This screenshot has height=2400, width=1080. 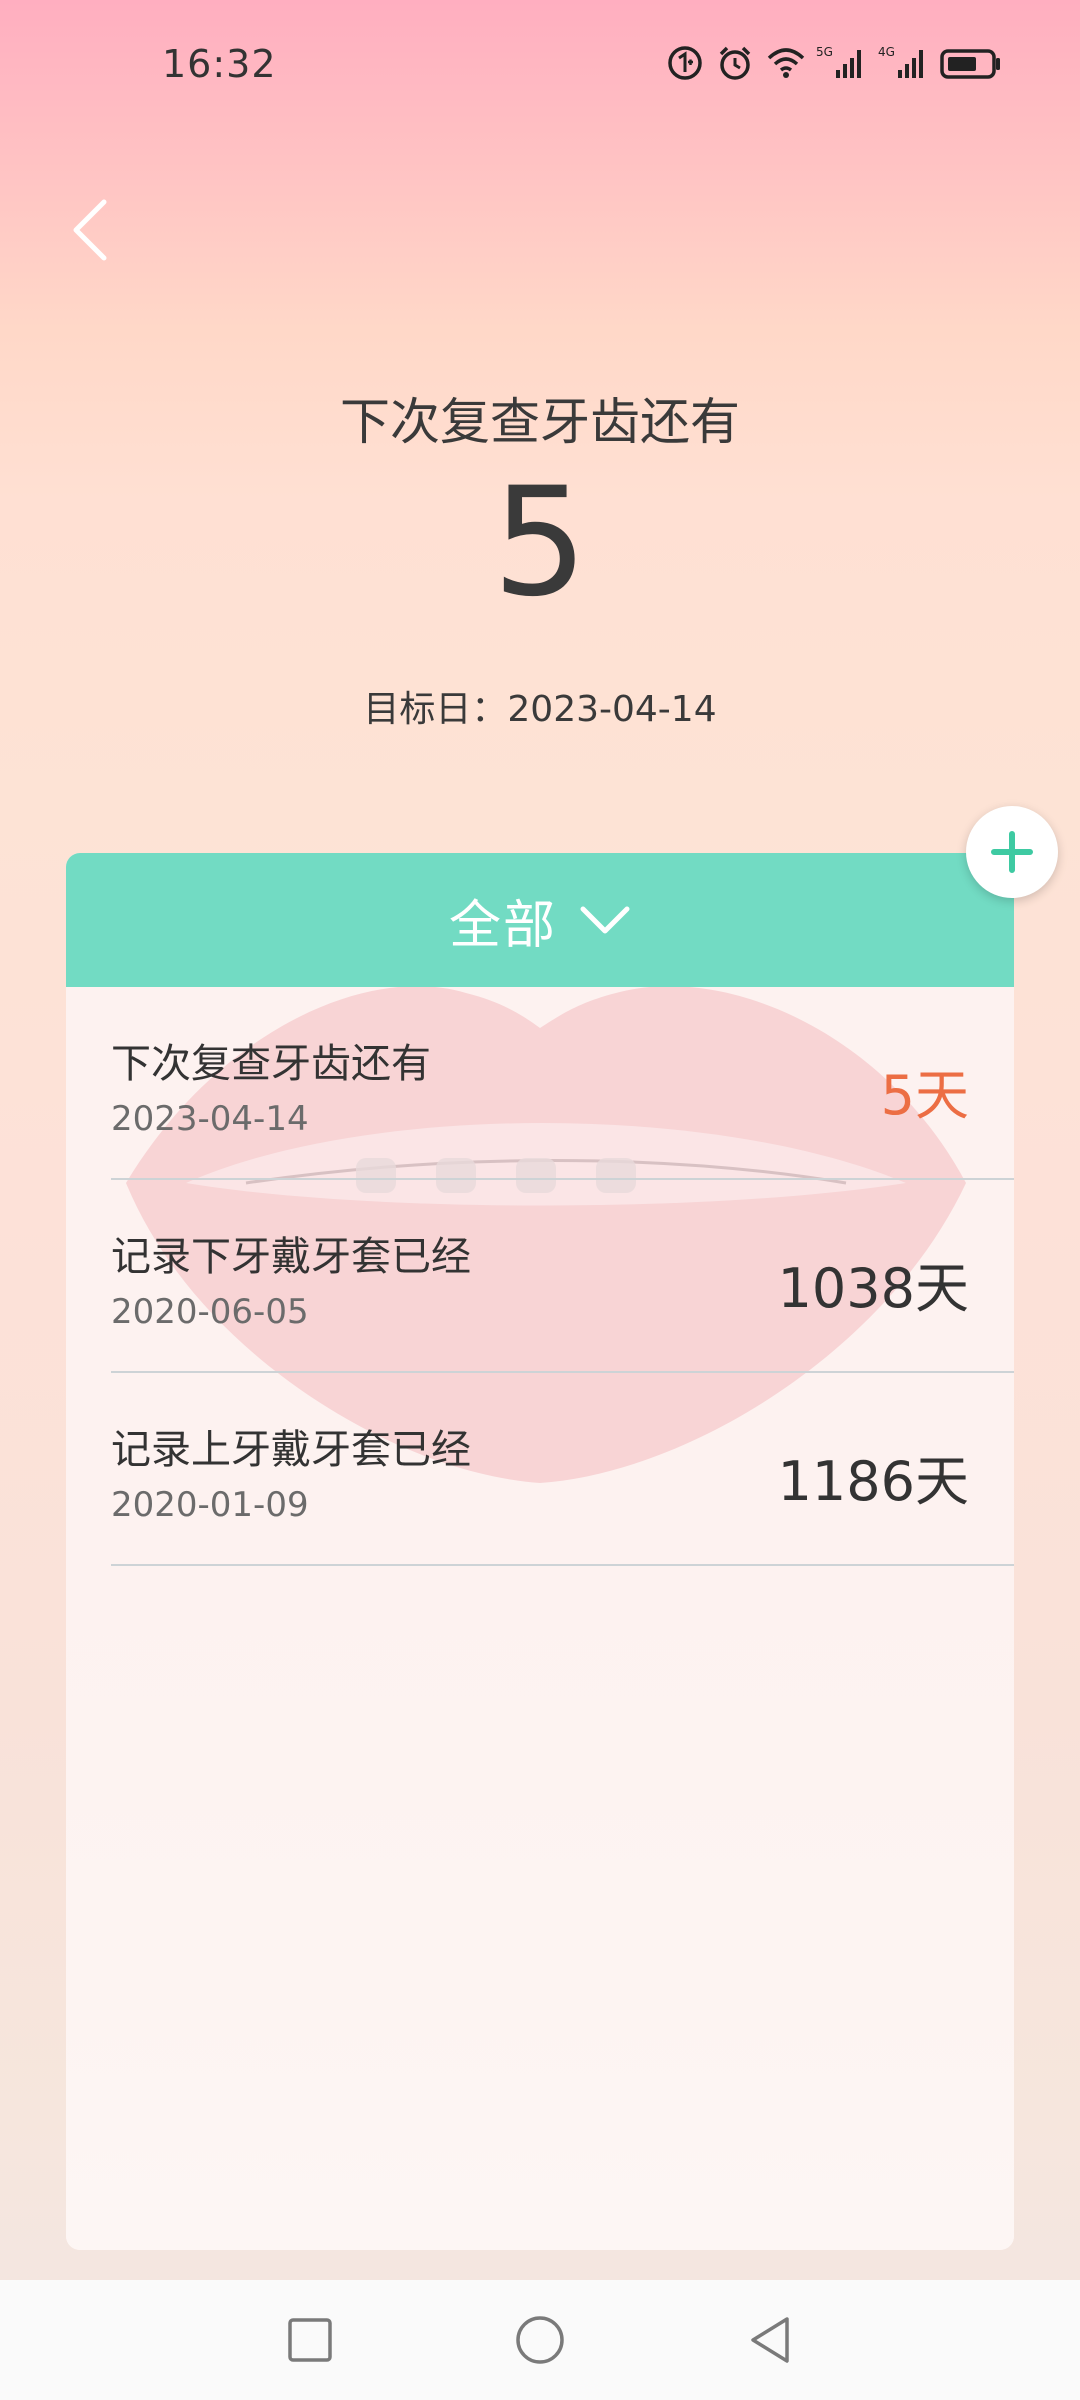 What do you see at coordinates (841, 63) in the screenshot?
I see `signal-5g-icon: 5G` at bounding box center [841, 63].